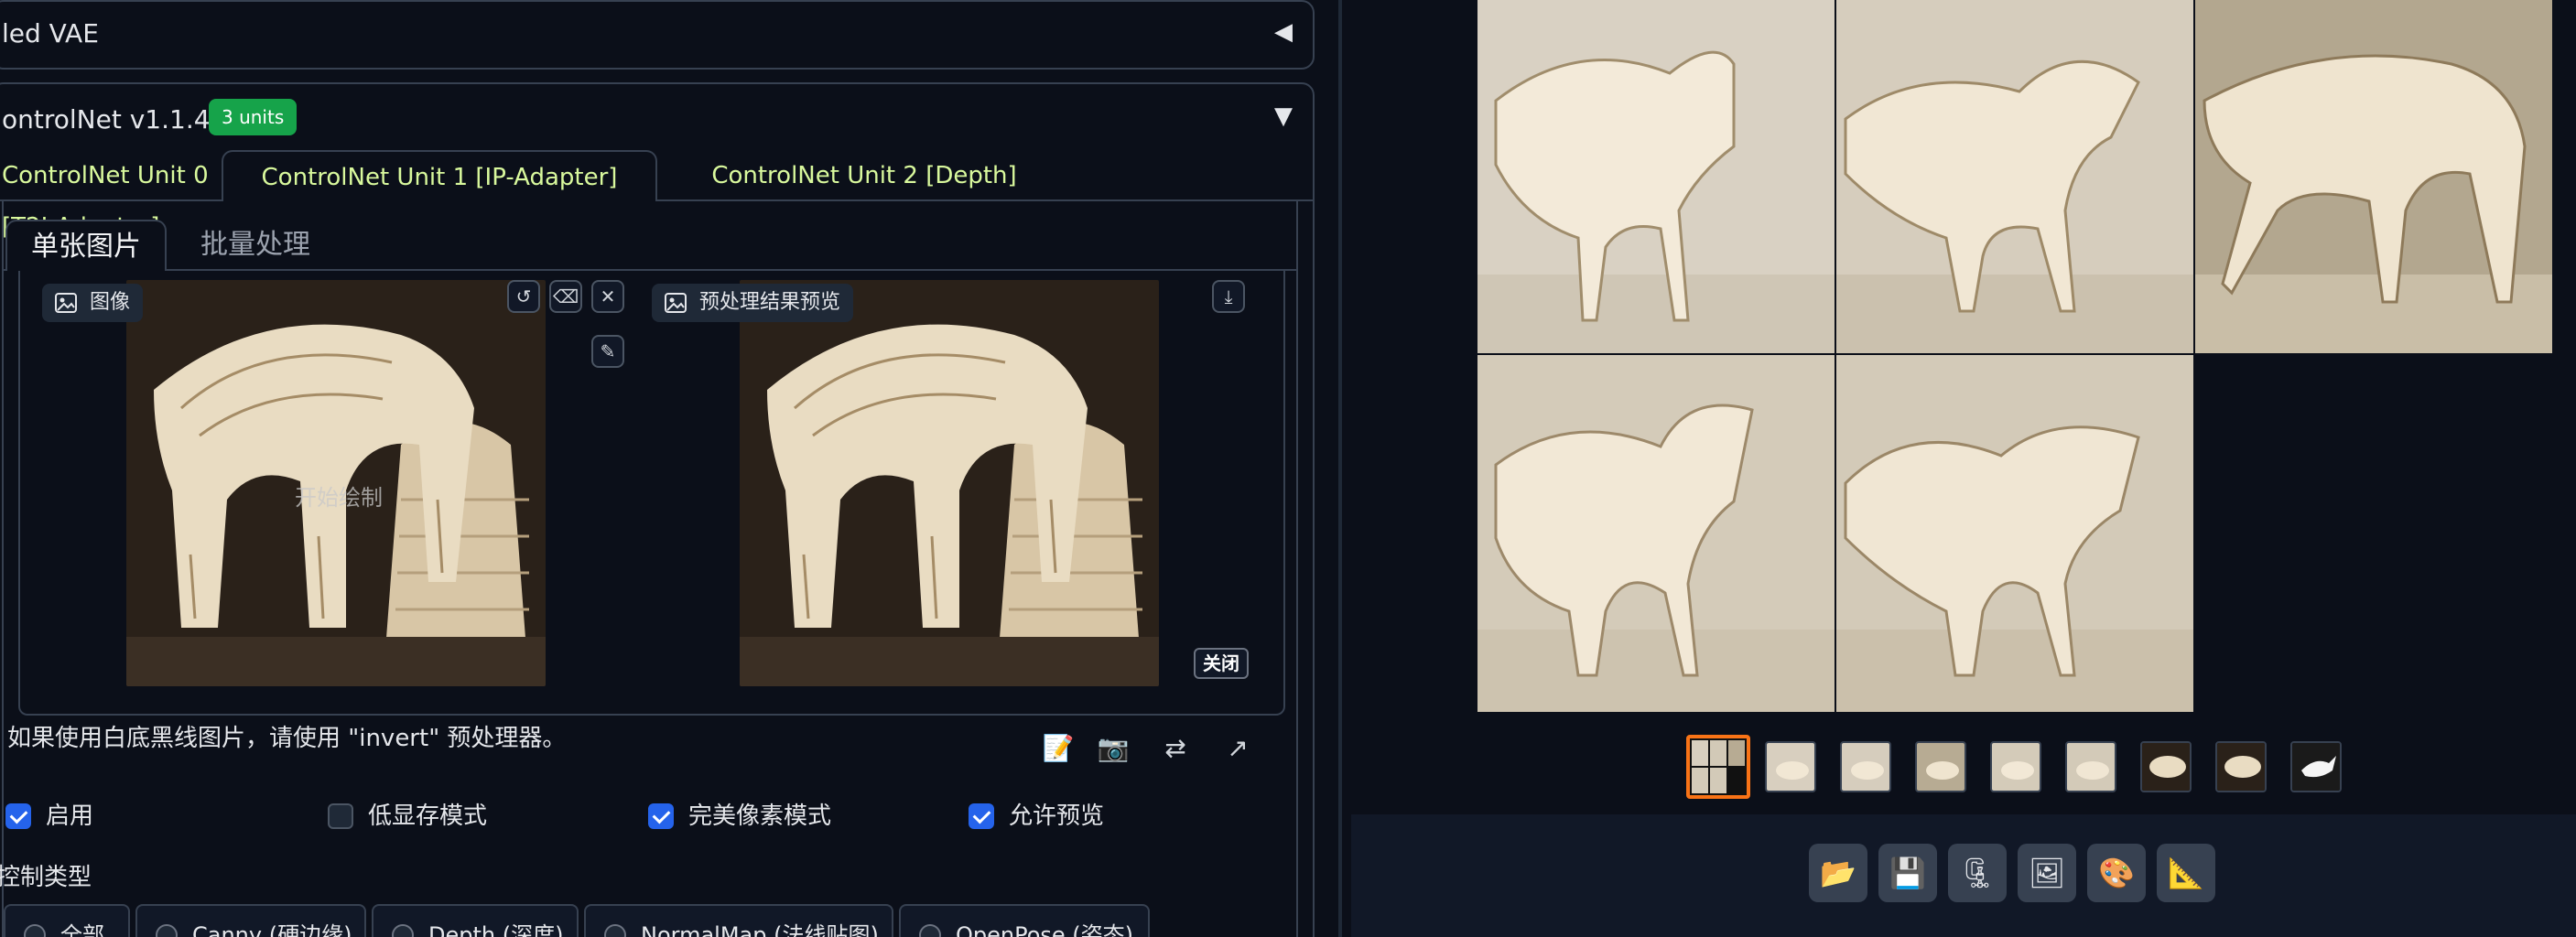 This screenshot has width=2576, height=937. What do you see at coordinates (864, 176) in the screenshot?
I see `tab-unit-2: ControlNet Unit 2 [Depth]` at bounding box center [864, 176].